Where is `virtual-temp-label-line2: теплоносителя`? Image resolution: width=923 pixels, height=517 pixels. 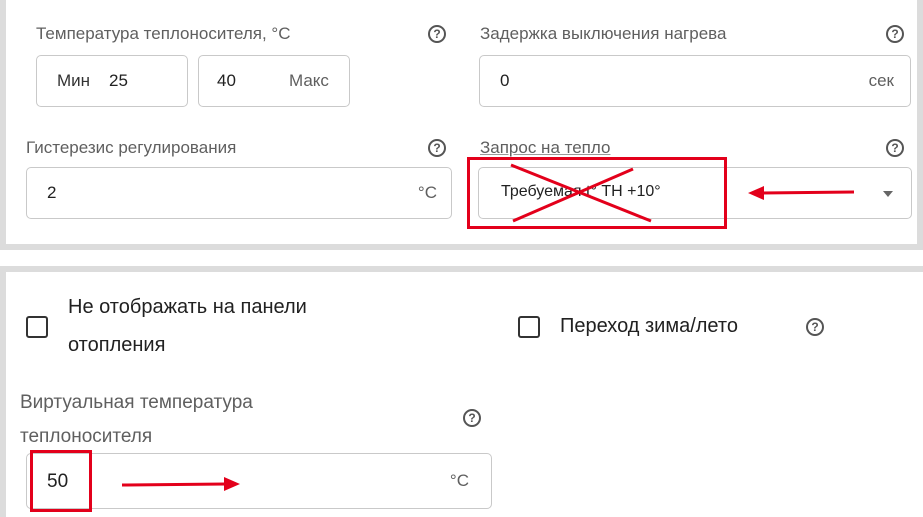
virtual-temp-label-line2: теплоносителя is located at coordinates (86, 436).